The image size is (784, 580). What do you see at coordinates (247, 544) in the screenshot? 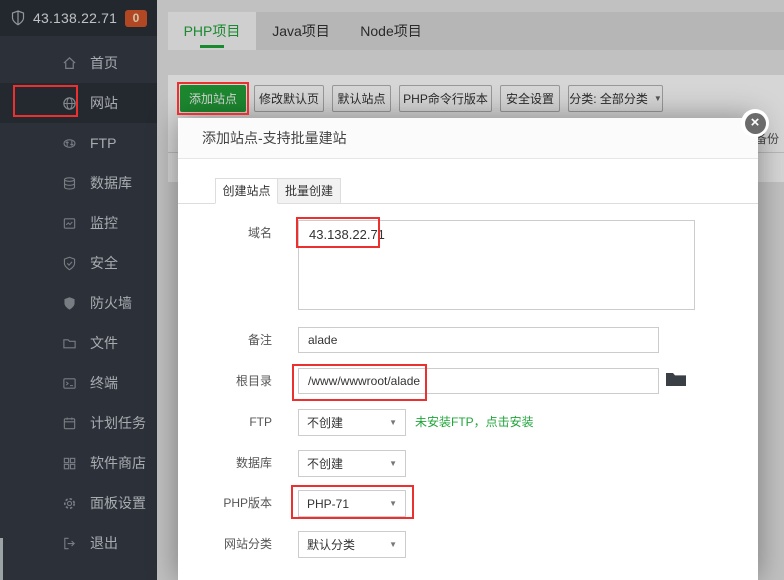
I see `site-category-label: 网站分类` at bounding box center [247, 544].